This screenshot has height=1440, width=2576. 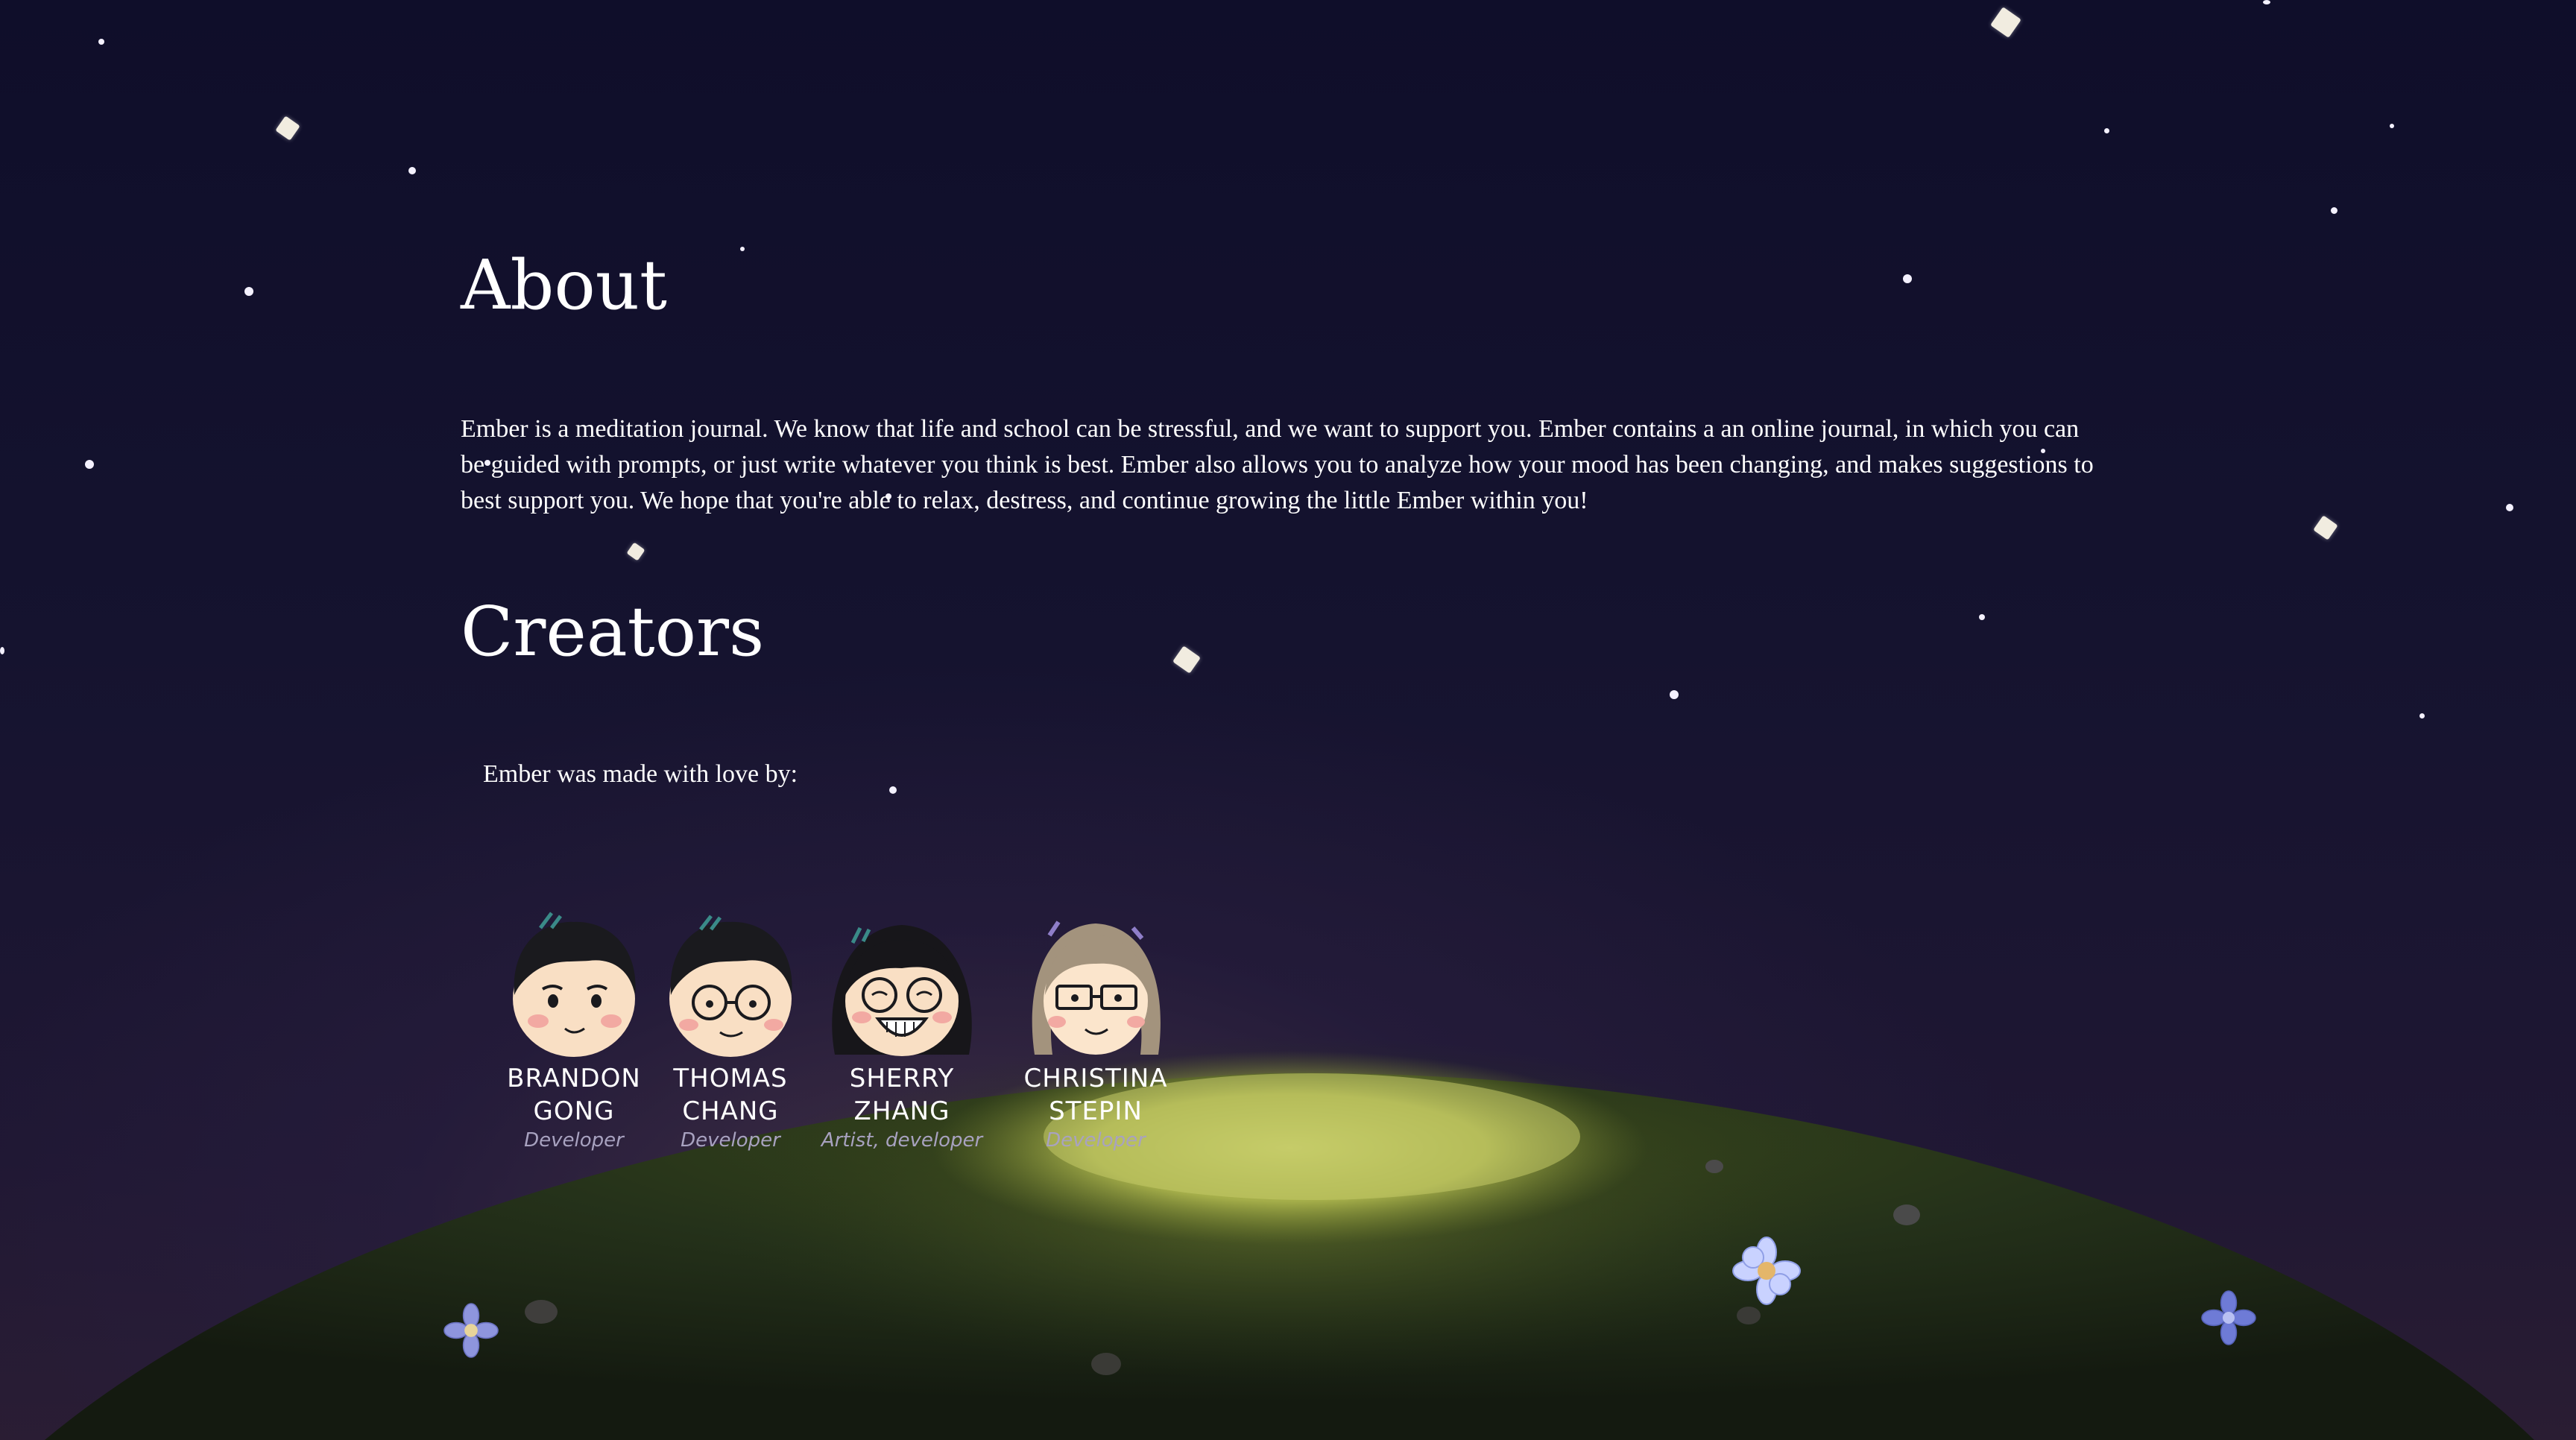 What do you see at coordinates (1096, 987) in the screenshot?
I see `avatar-christina` at bounding box center [1096, 987].